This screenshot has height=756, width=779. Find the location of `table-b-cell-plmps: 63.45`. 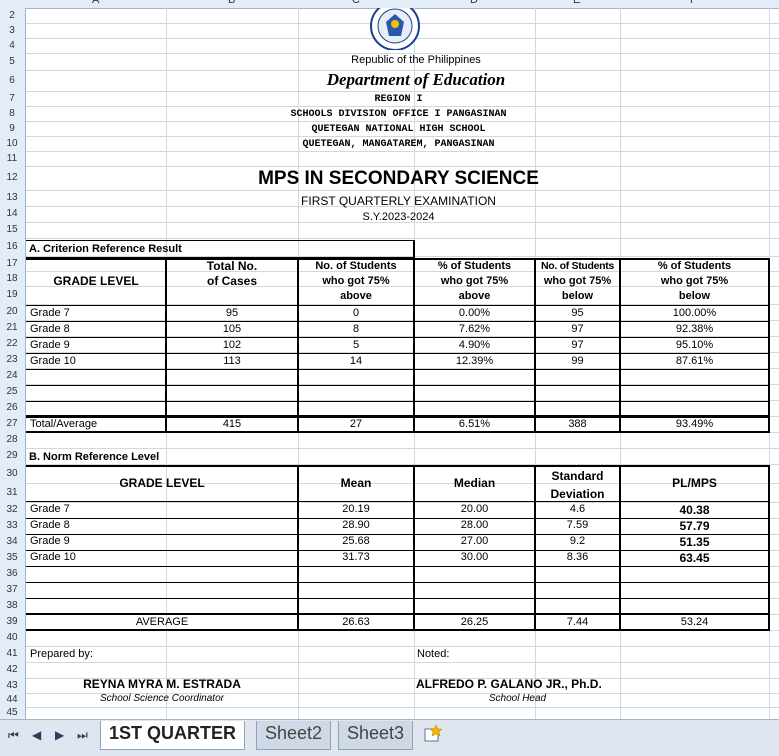

table-b-cell-plmps: 63.45 is located at coordinates (694, 558).